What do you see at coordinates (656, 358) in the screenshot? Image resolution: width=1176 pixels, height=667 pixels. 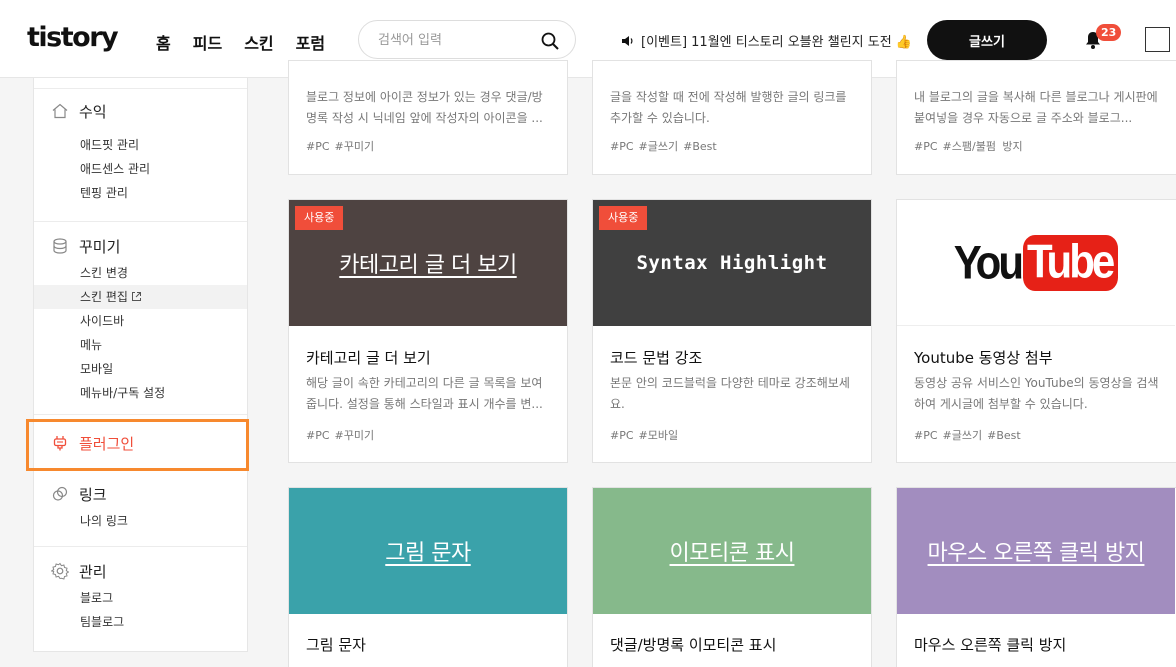 I see `card-title: 코드 문법 강조` at bounding box center [656, 358].